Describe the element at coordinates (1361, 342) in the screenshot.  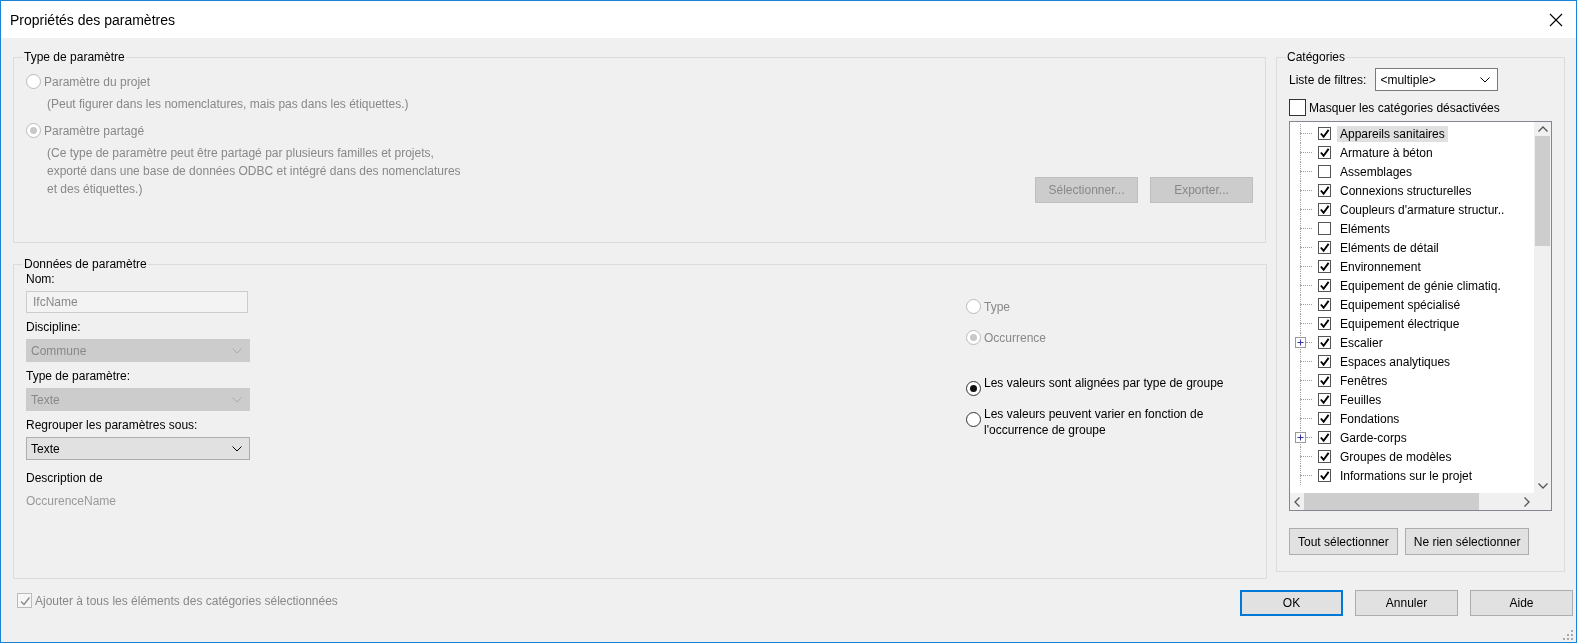
I see `tree-item: Escalier` at that location.